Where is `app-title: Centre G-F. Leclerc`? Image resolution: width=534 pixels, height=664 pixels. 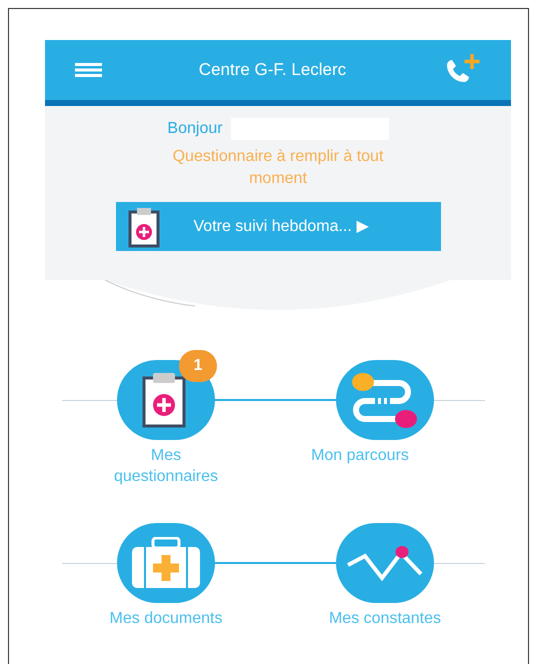
app-title: Centre G-F. Leclerc is located at coordinates (272, 70).